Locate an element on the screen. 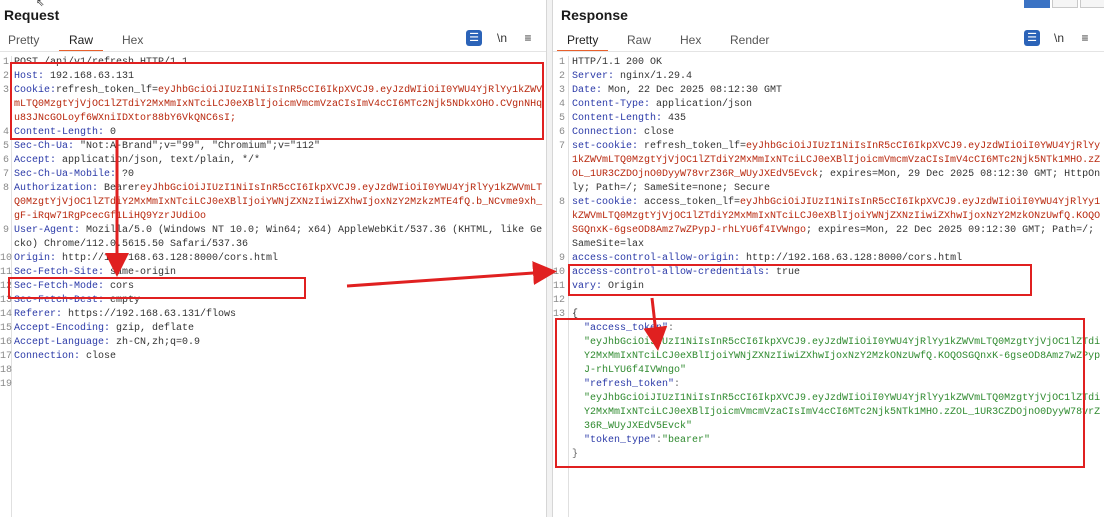 This screenshot has width=1104, height=517. line-number: 19 is located at coordinates (6, 384).